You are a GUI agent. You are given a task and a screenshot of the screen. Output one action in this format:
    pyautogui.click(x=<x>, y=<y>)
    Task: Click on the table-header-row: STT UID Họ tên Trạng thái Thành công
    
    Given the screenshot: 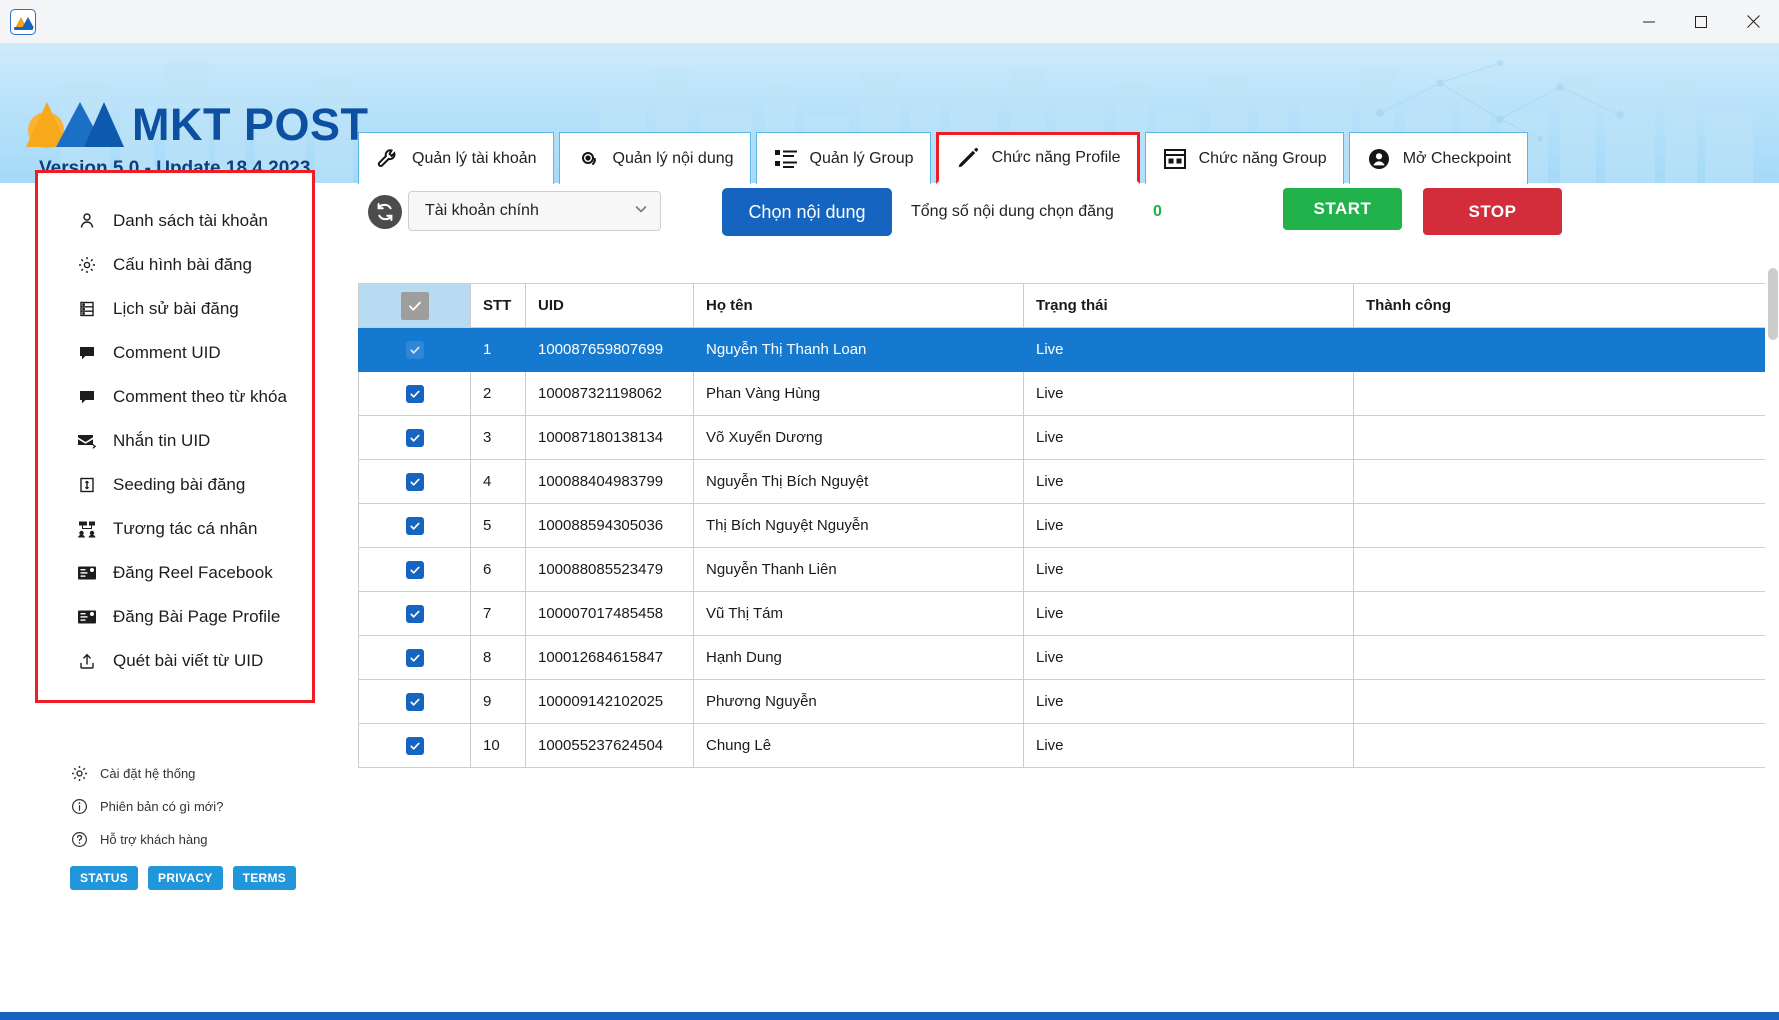 What is the action you would take?
    pyautogui.click(x=1063, y=305)
    